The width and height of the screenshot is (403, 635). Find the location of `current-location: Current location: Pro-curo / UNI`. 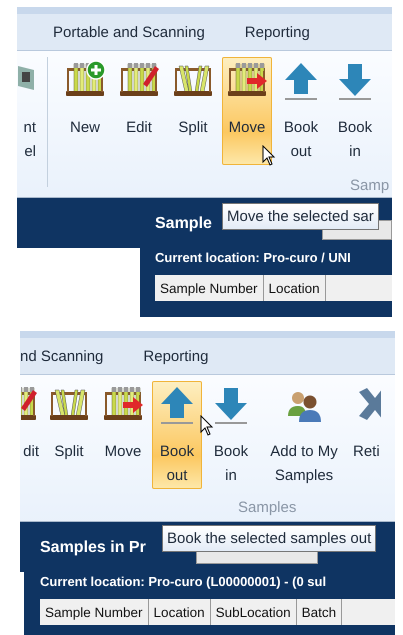

current-location: Current location: Pro-curo / UNI is located at coordinates (253, 258).